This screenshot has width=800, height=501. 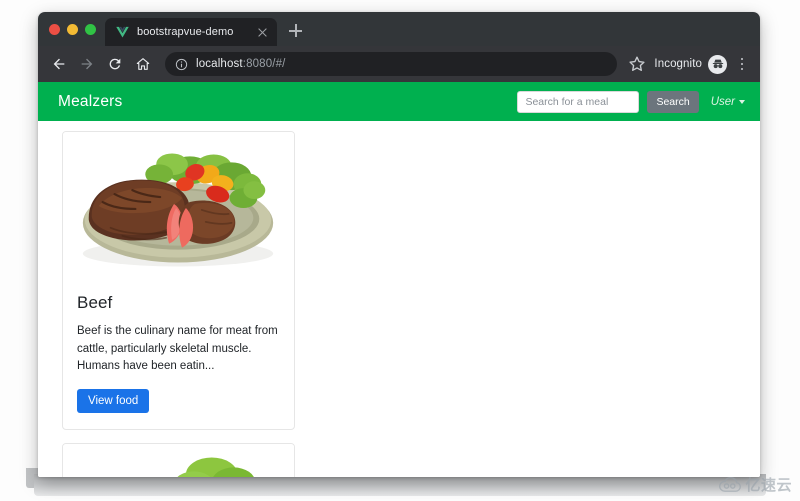 I want to click on home-button, so click(x=143, y=64).